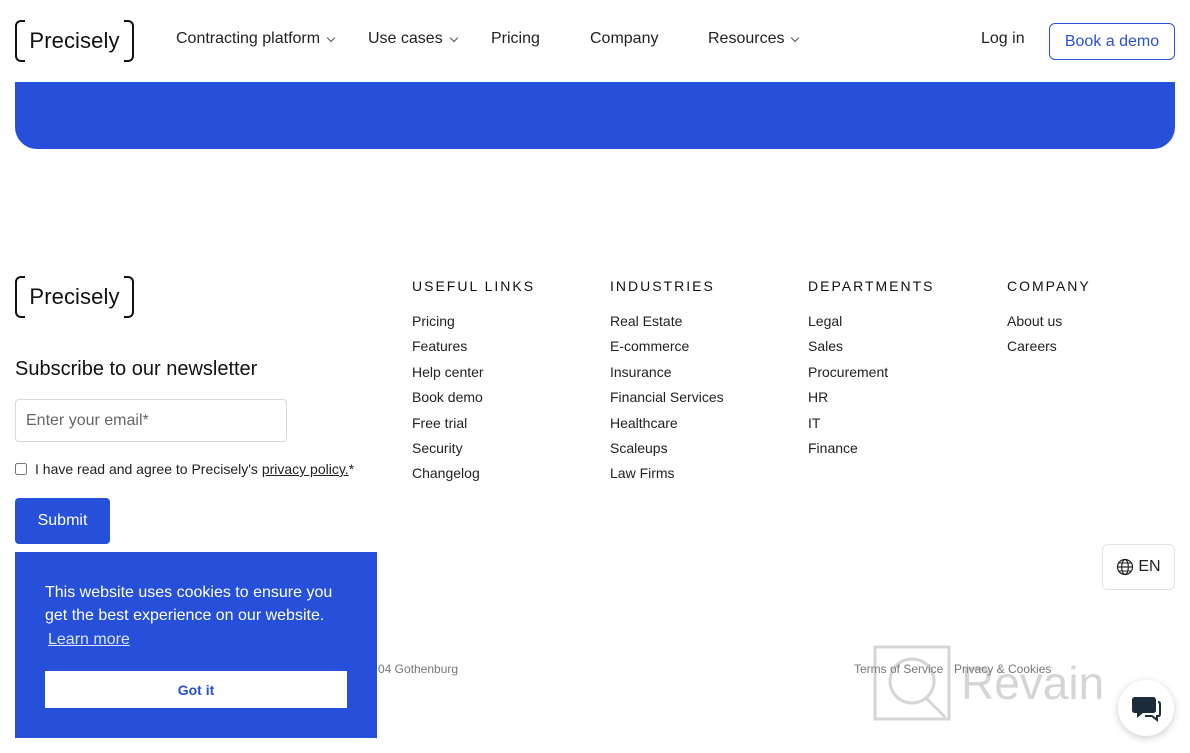 This screenshot has height=753, width=1190. I want to click on footer-link: Finance, so click(871, 451).